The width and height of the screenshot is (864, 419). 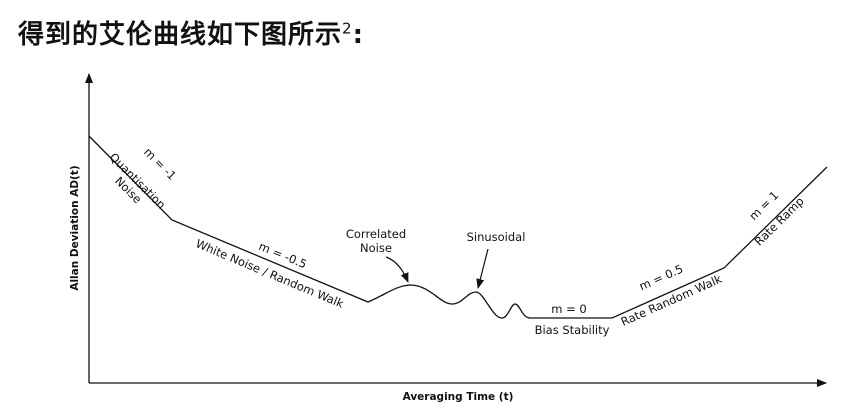 I want to click on correlated-noise-arrow, so click(x=397, y=269).